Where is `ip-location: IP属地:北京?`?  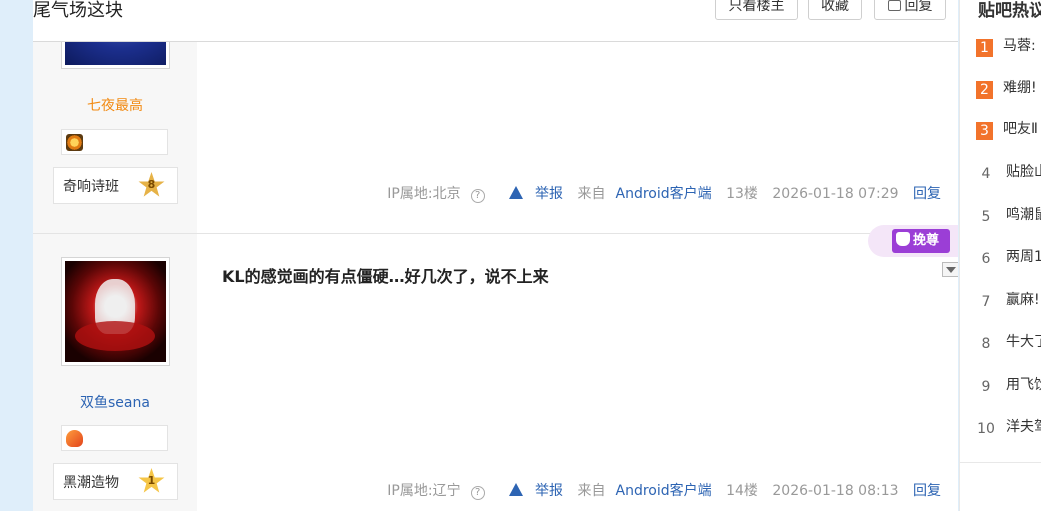 ip-location: IP属地:北京? is located at coordinates (431, 194).